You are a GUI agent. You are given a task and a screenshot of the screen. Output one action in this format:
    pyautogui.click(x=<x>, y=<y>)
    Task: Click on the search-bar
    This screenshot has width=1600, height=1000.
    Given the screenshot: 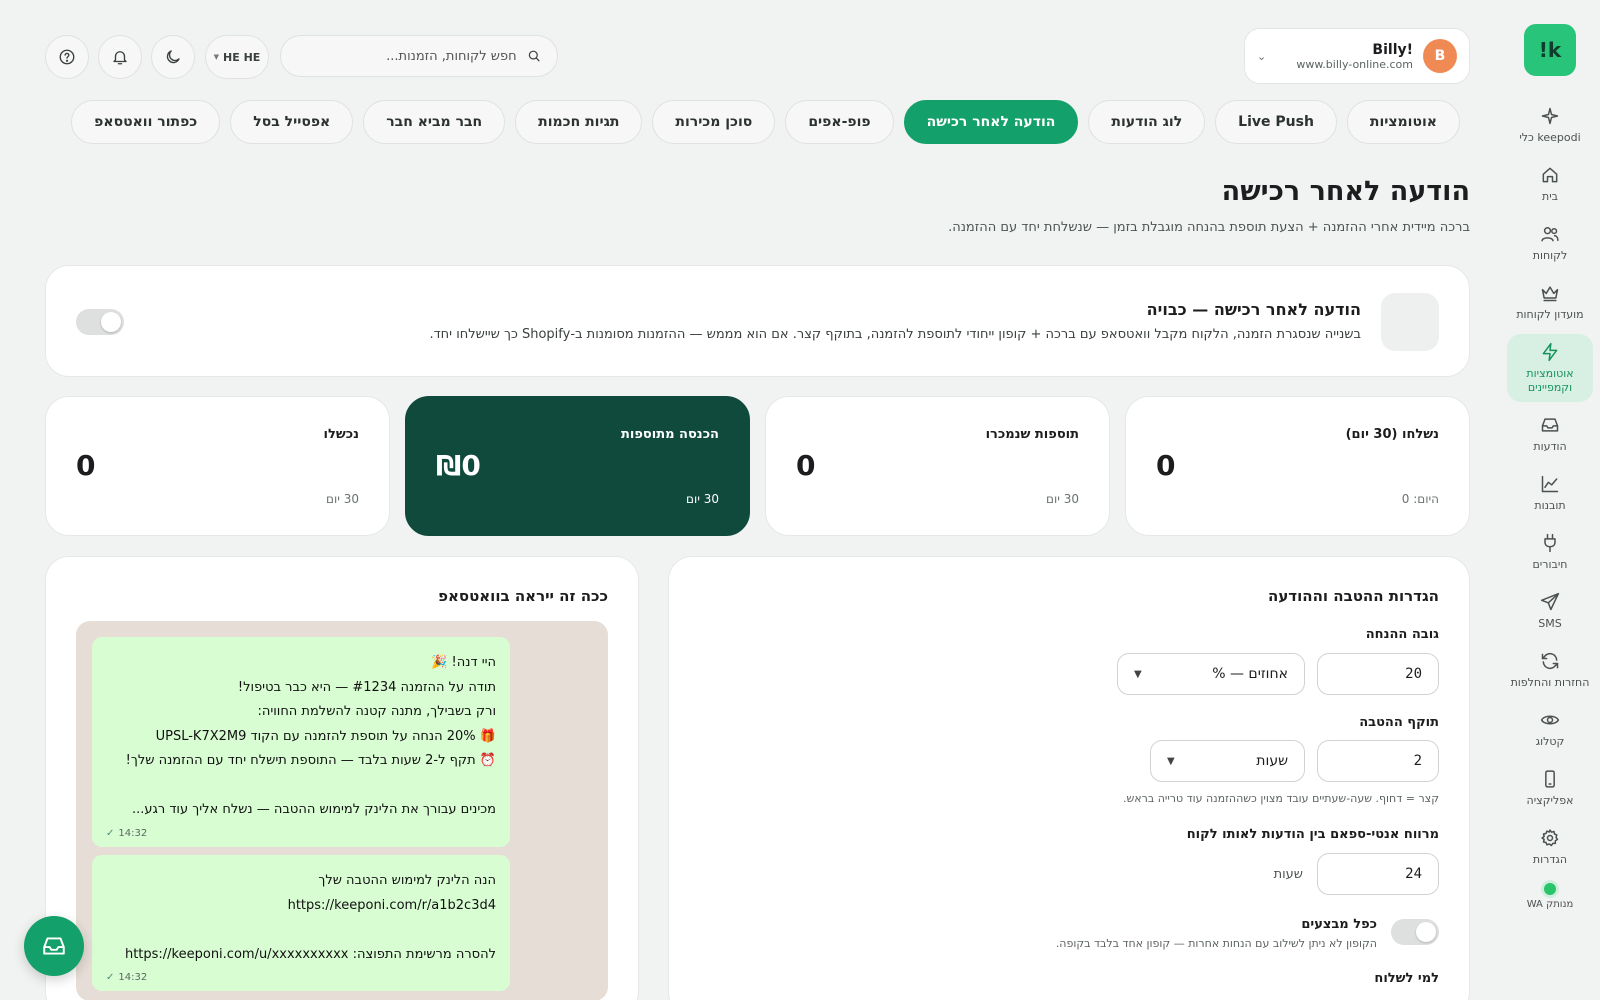 What is the action you would take?
    pyautogui.click(x=419, y=56)
    